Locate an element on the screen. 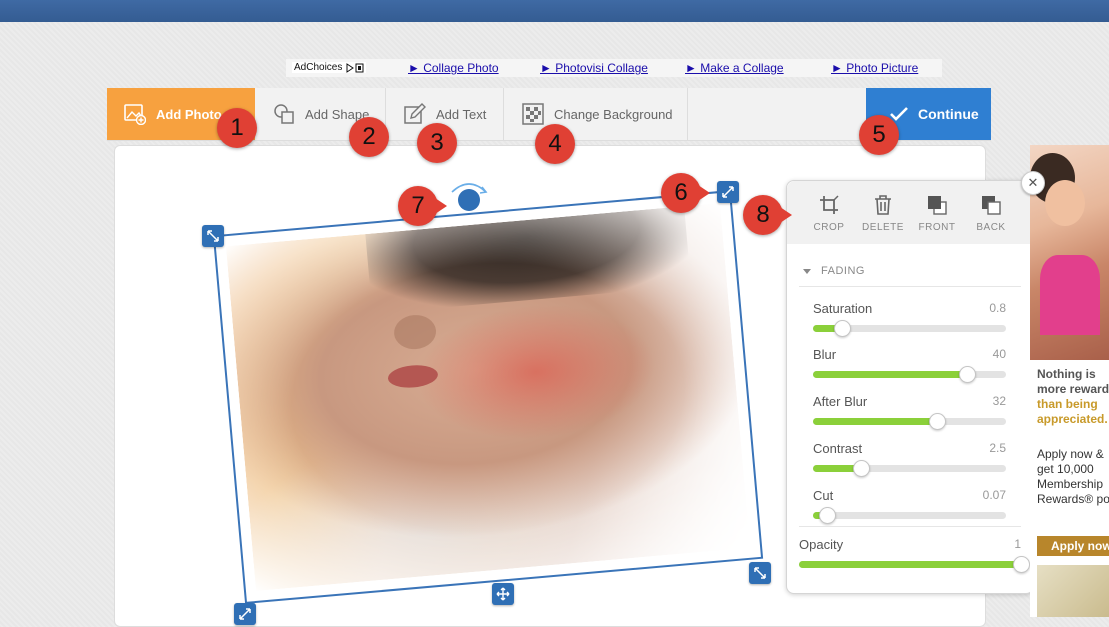  photo-lips-area is located at coordinates (413, 376).